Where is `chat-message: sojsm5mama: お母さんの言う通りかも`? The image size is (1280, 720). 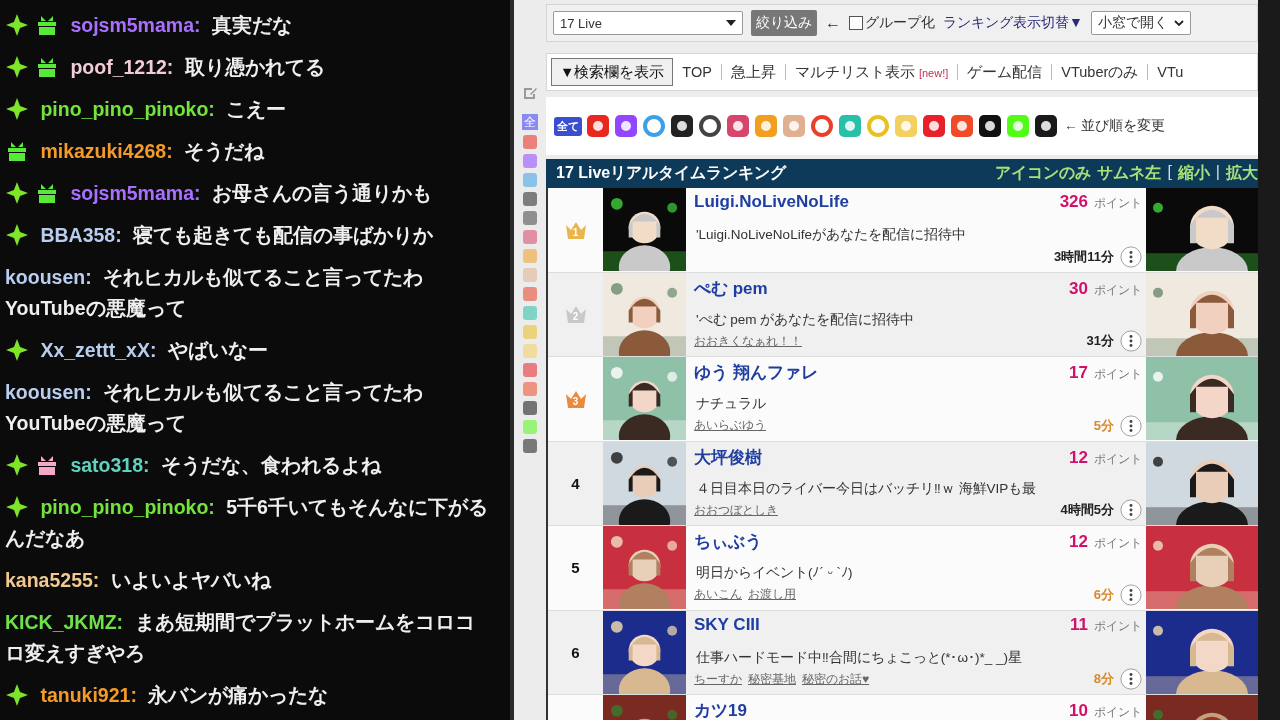
chat-message: sojsm5mama: お母さんの言う通りかも is located at coordinates (247, 193).